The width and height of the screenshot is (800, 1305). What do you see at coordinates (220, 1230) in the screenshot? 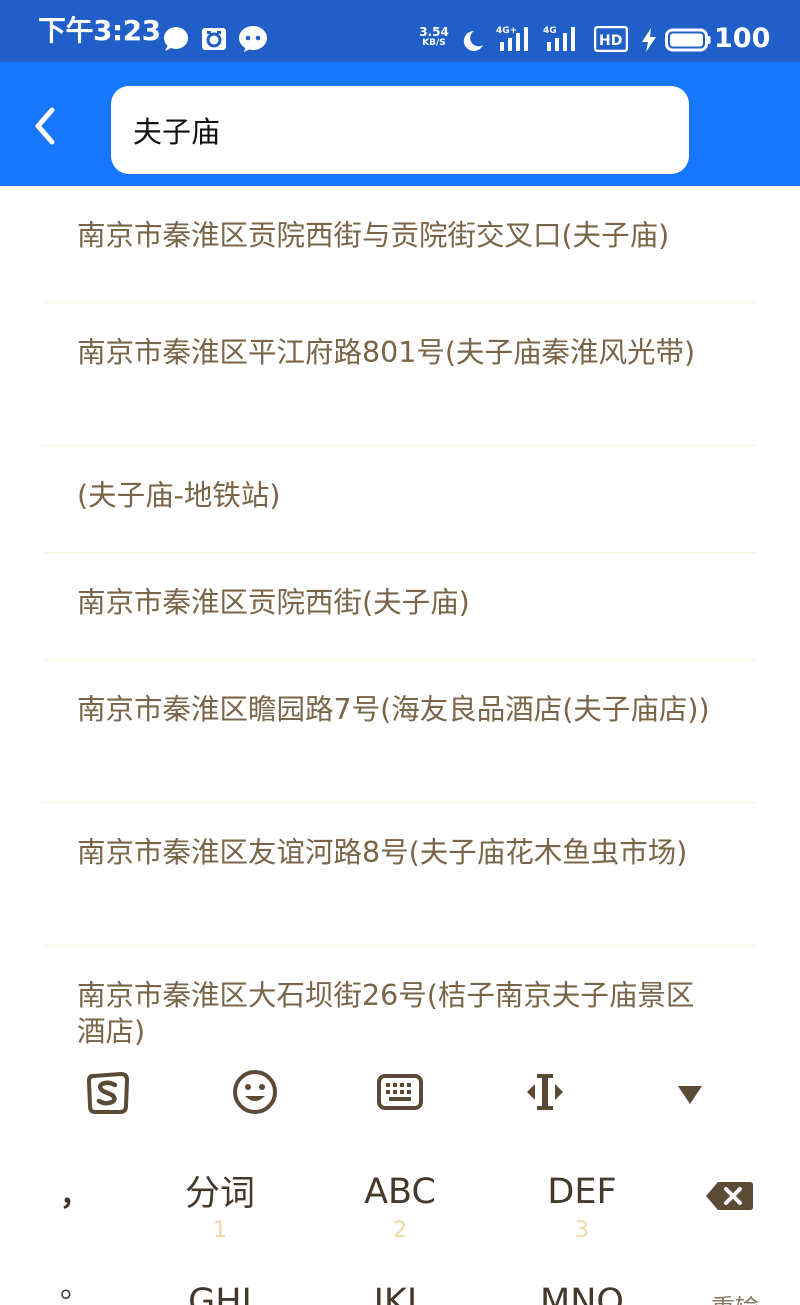
I see `key-number: 1` at bounding box center [220, 1230].